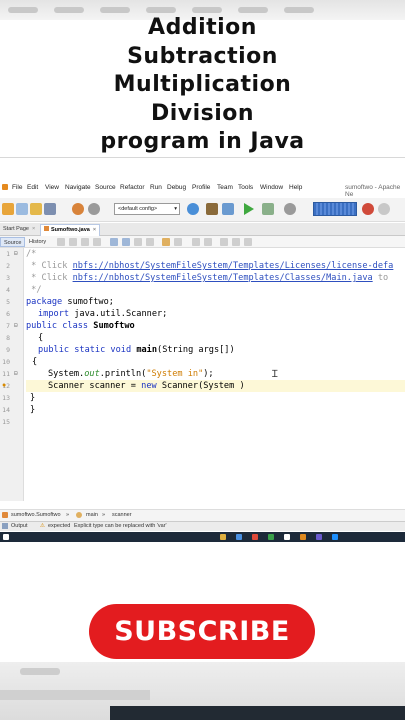 The height and width of the screenshot is (720, 405). What do you see at coordinates (156, 187) in the screenshot?
I see `menu-run: Run` at bounding box center [156, 187].